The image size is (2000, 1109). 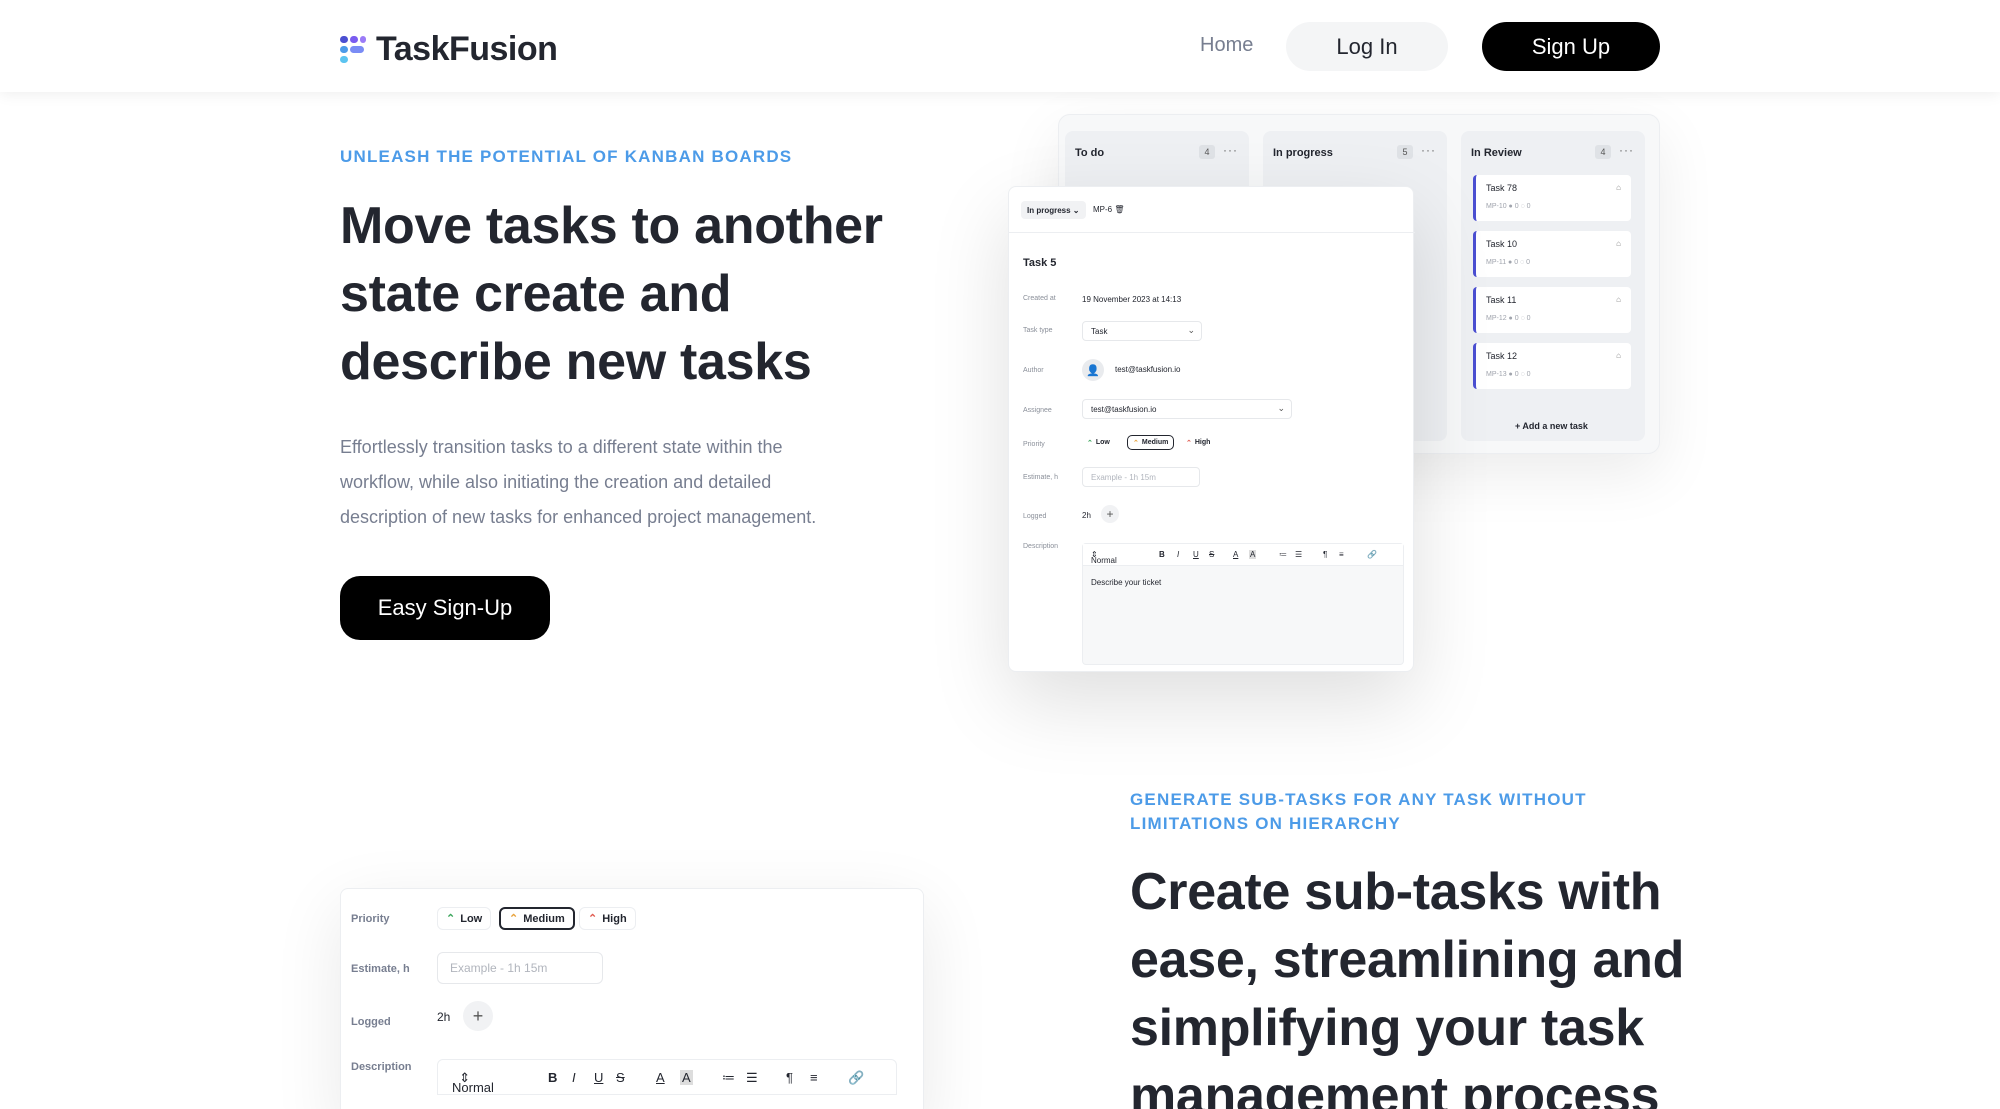 What do you see at coordinates (471, 918) in the screenshot?
I see `priority-low-label: Low` at bounding box center [471, 918].